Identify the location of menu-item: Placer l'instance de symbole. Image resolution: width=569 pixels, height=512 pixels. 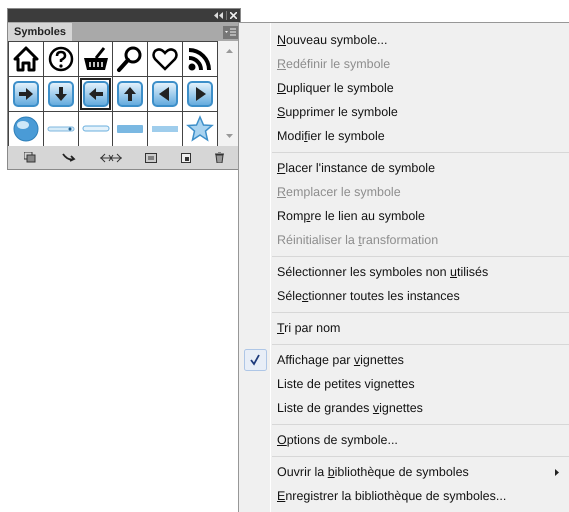
(404, 168).